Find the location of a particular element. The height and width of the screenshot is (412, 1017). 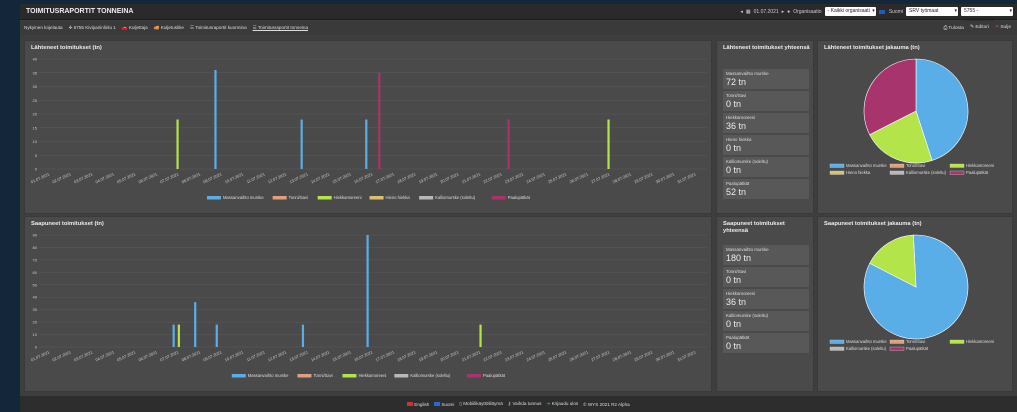

stat-value: 72 tn is located at coordinates (736, 82).